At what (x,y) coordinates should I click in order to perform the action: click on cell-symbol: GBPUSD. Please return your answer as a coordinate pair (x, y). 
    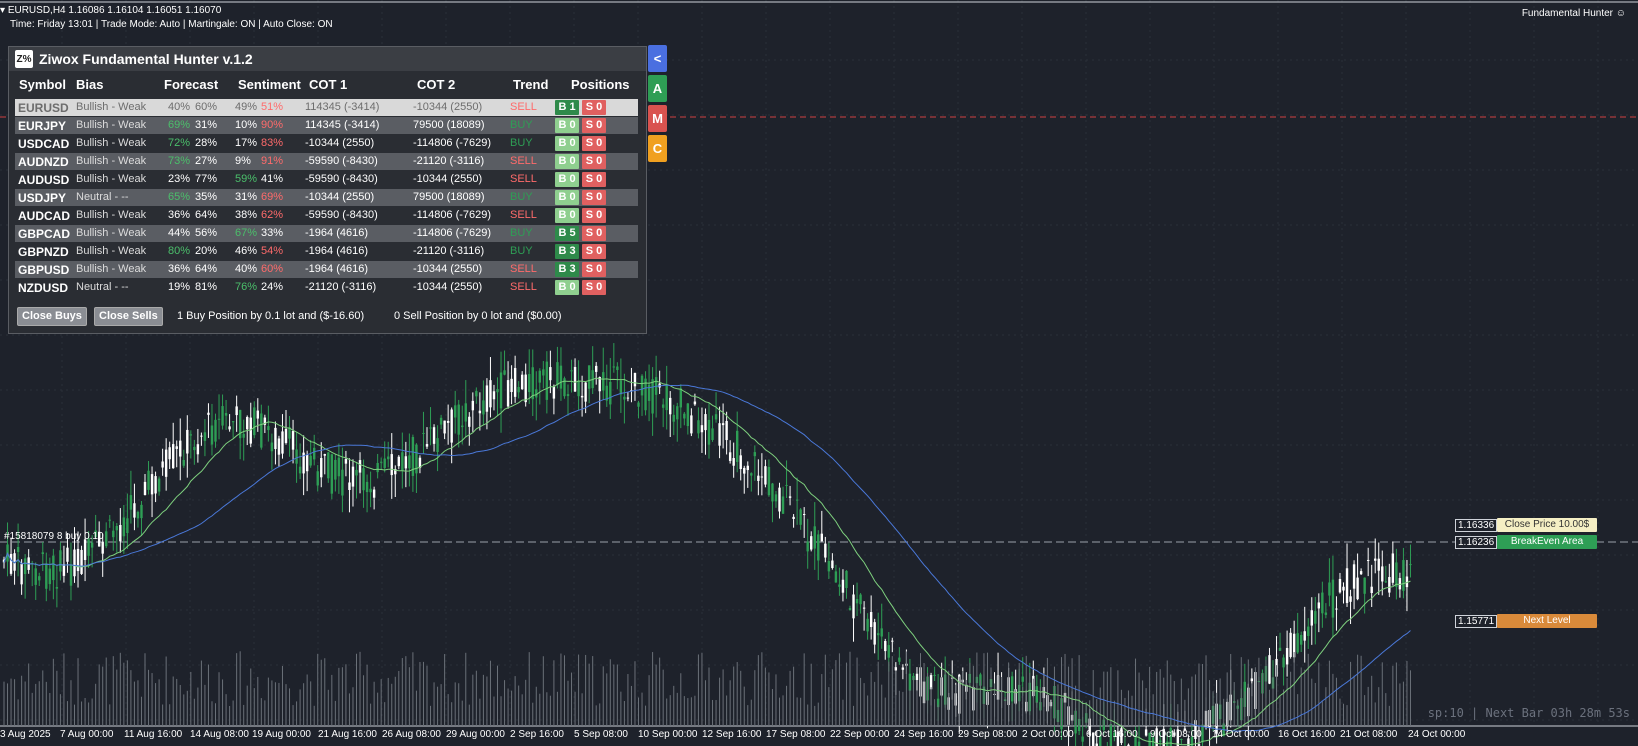
    Looking at the image, I should click on (43, 270).